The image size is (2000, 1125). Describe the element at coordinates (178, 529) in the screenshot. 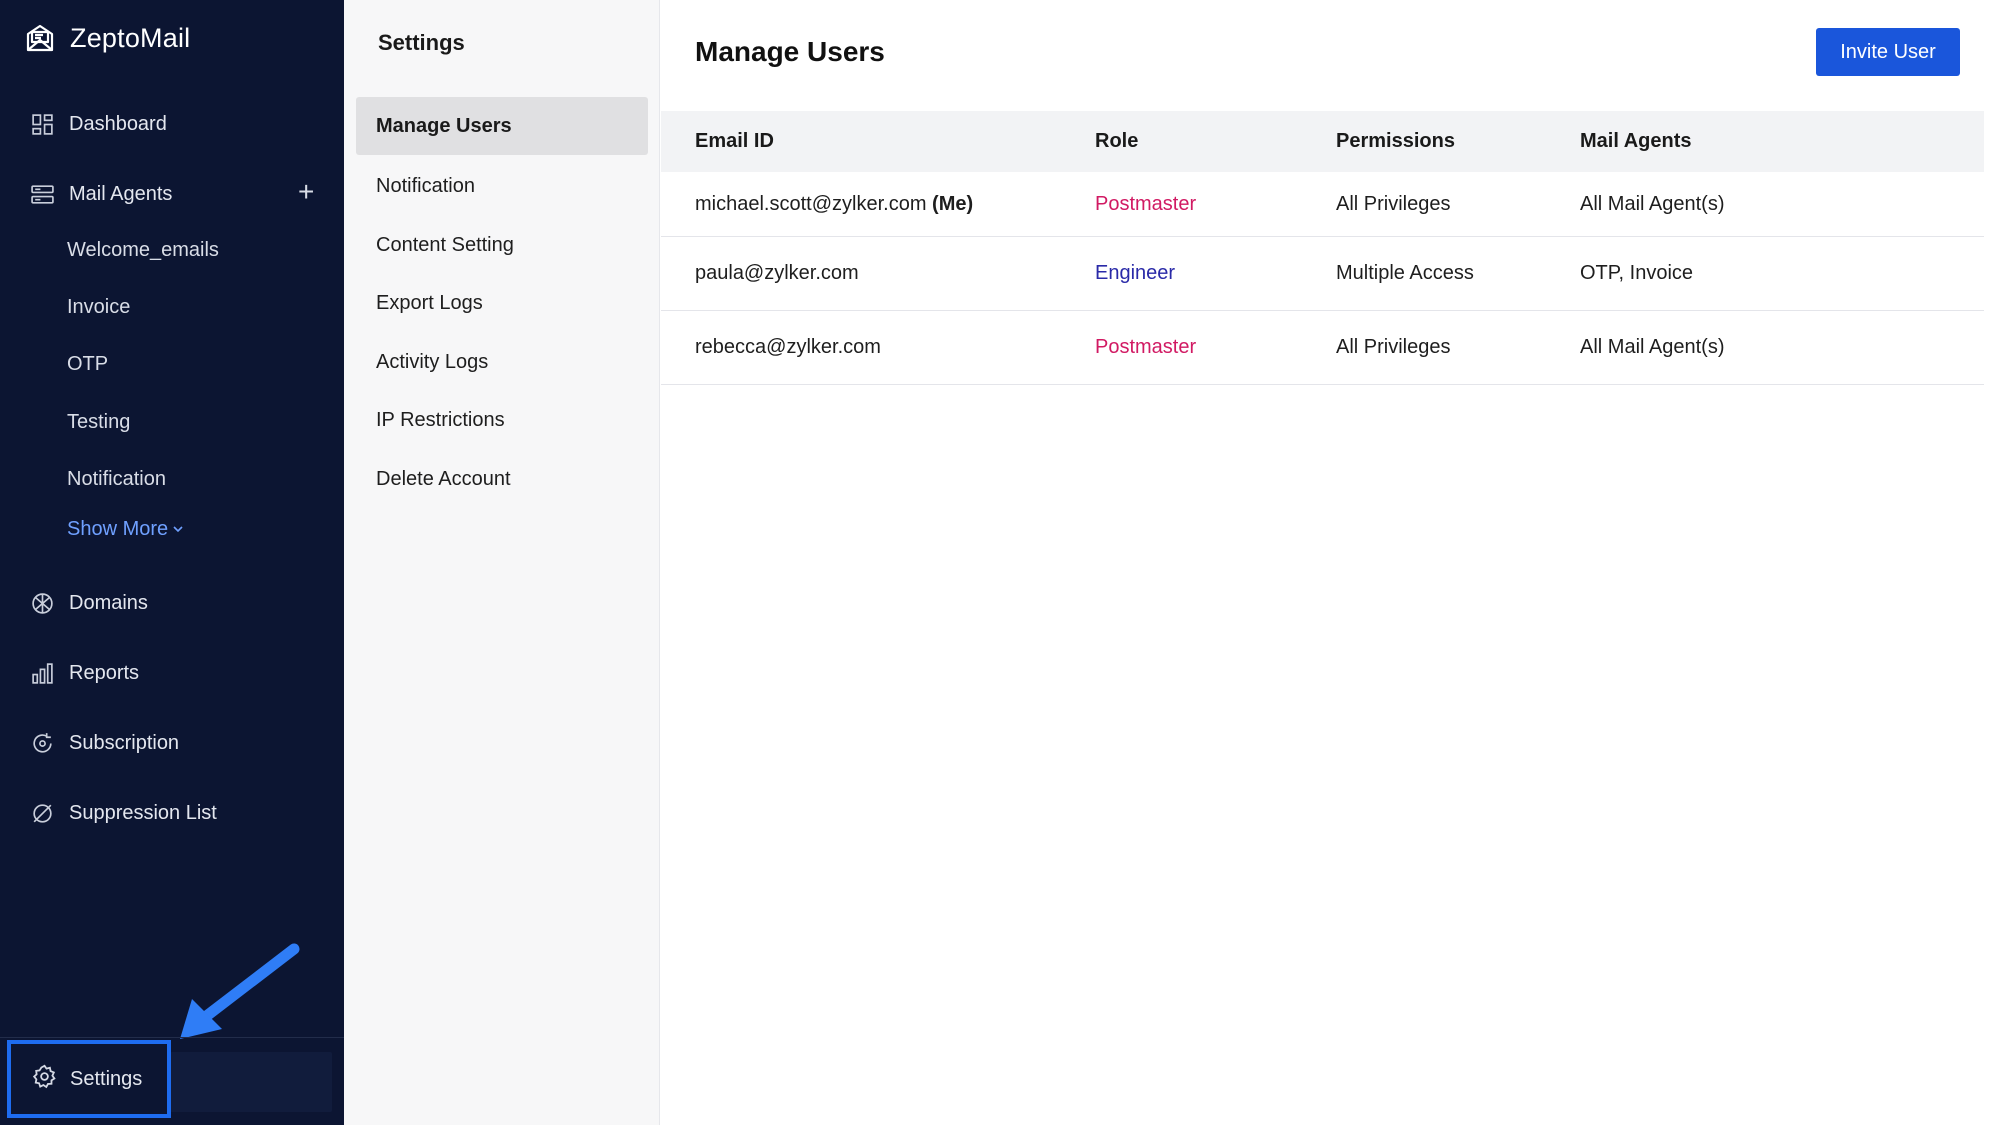

I see `chevron-down-icon` at that location.